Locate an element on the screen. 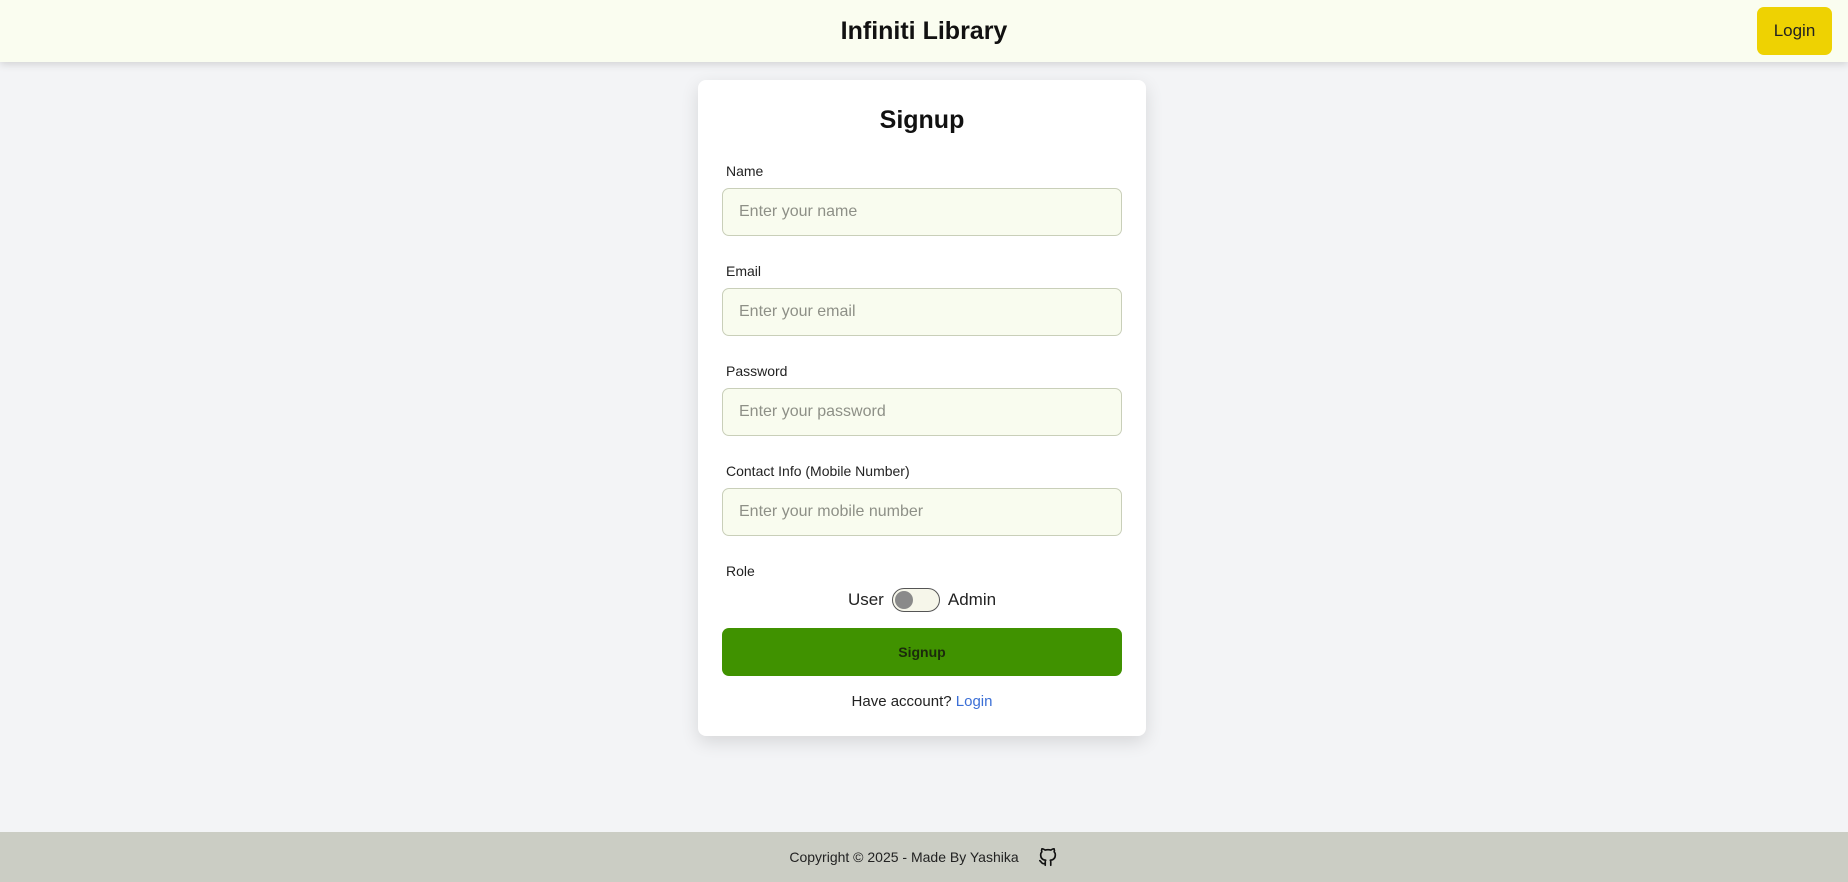 The image size is (1848, 882). header-login-button: Login is located at coordinates (1794, 31).